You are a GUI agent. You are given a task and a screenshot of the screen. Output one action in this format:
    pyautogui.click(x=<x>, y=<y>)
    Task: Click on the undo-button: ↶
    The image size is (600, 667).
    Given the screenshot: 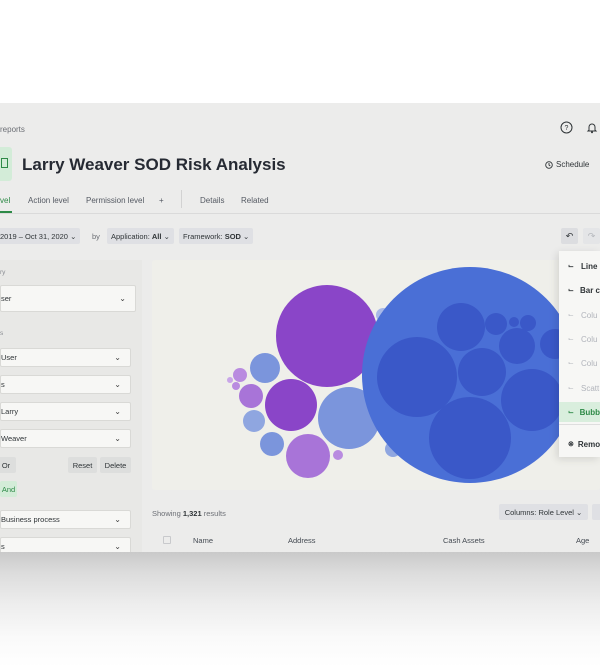 What is the action you would take?
    pyautogui.click(x=569, y=236)
    